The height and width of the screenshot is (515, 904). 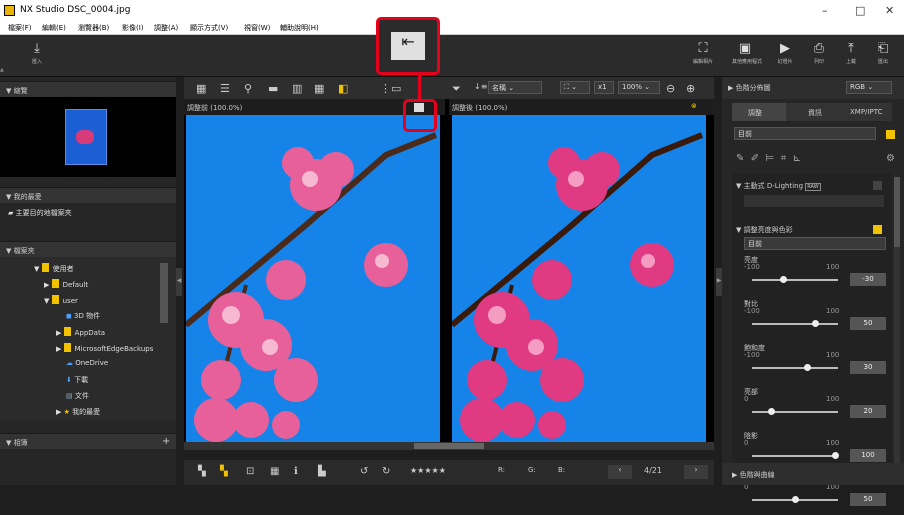 What do you see at coordinates (696, 472) in the screenshot?
I see `next-button: ›` at bounding box center [696, 472].